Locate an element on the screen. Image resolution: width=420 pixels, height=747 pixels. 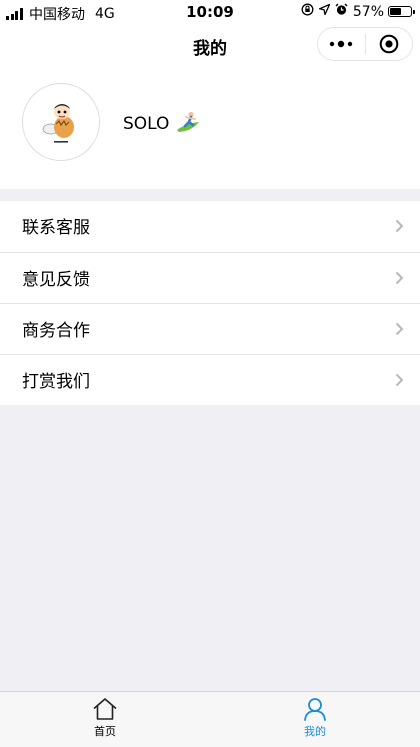
tab-bar: 首页 我的 is located at coordinates (210, 719).